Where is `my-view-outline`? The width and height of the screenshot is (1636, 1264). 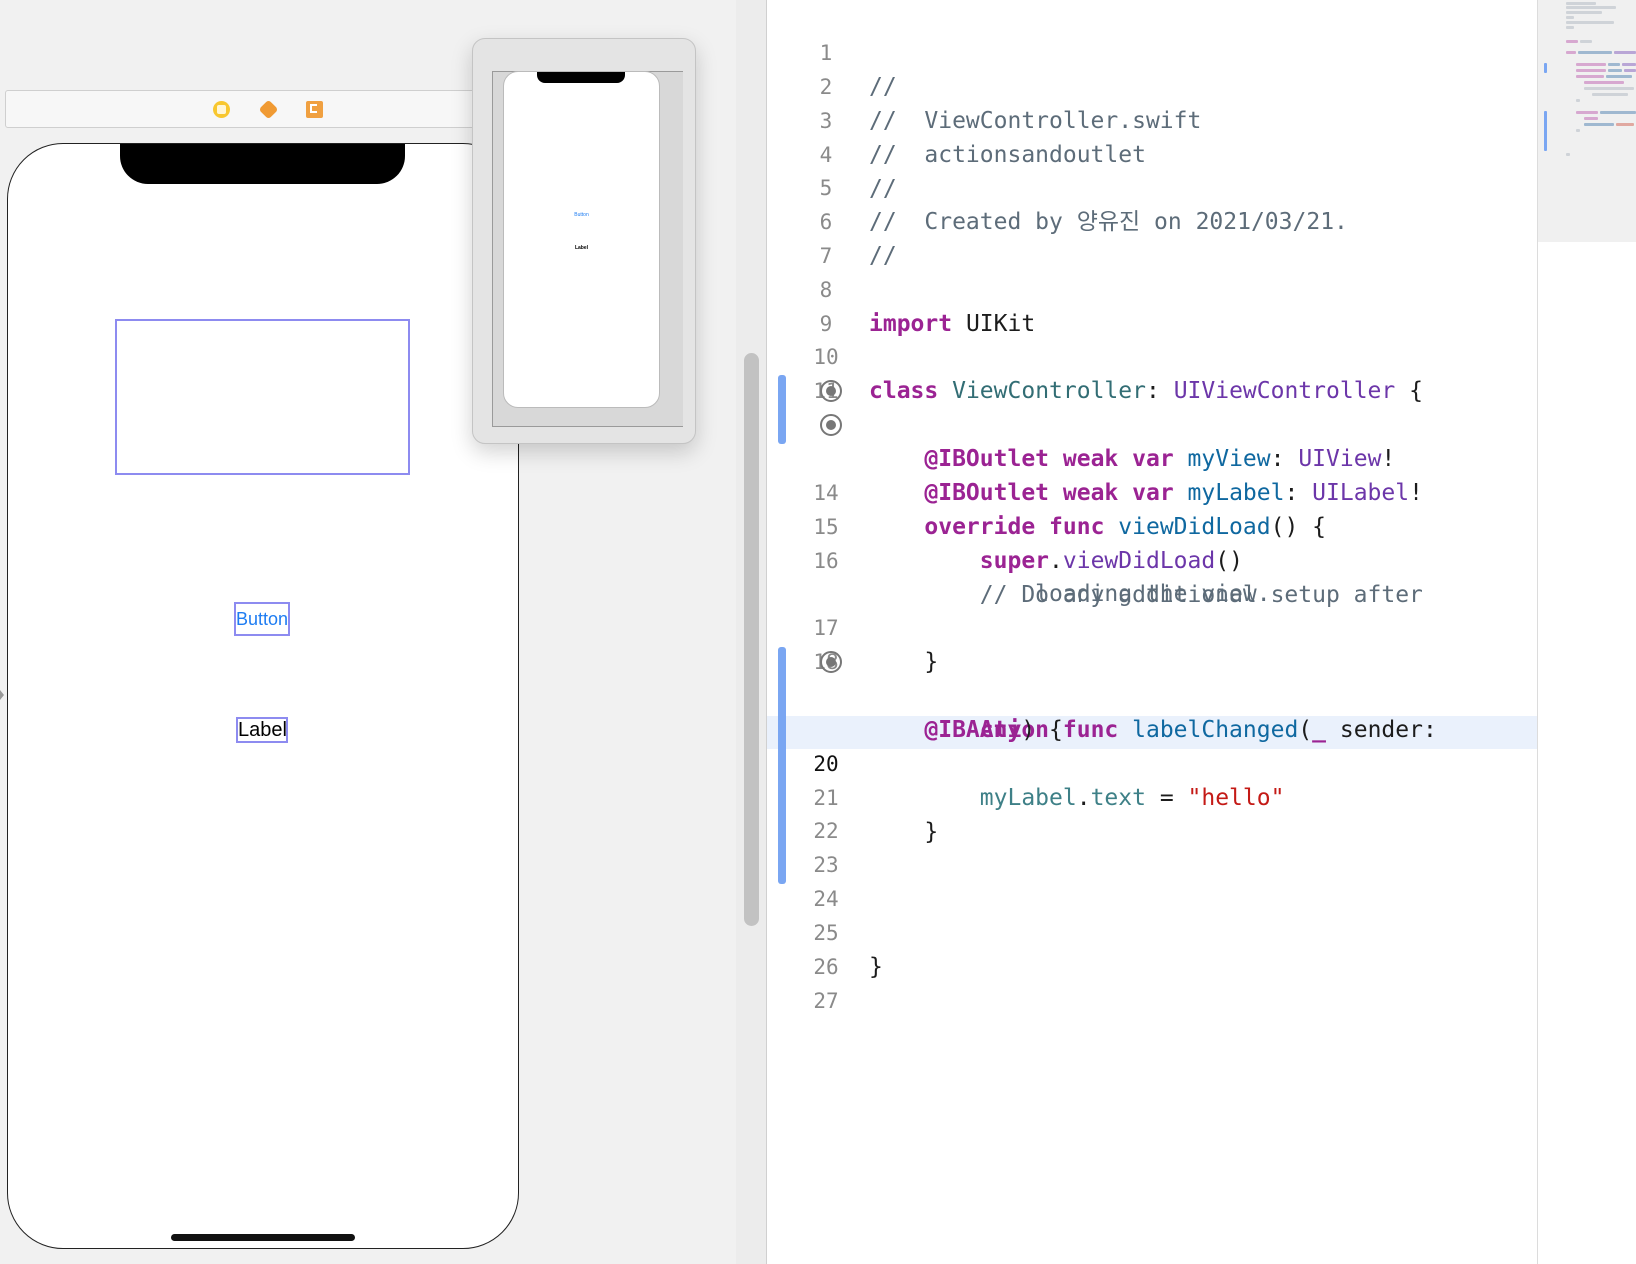
my-view-outline is located at coordinates (262, 397).